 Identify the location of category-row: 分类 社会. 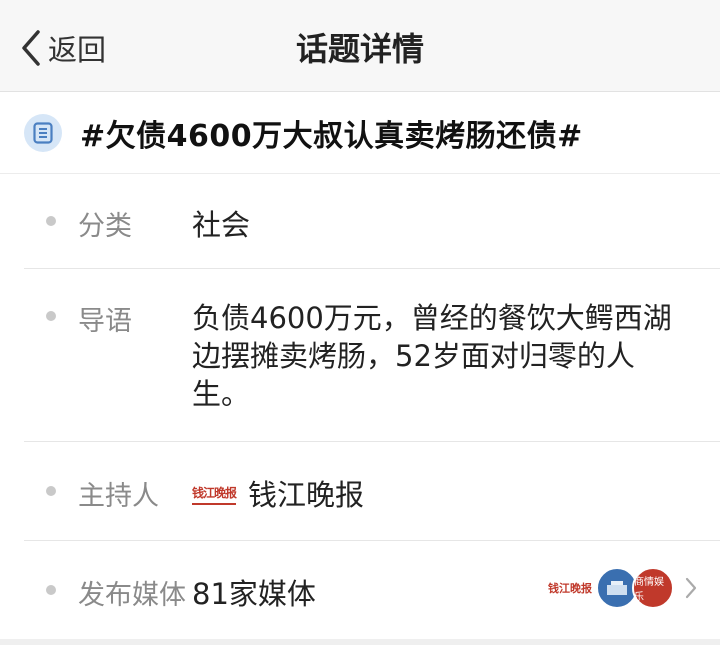
(360, 221).